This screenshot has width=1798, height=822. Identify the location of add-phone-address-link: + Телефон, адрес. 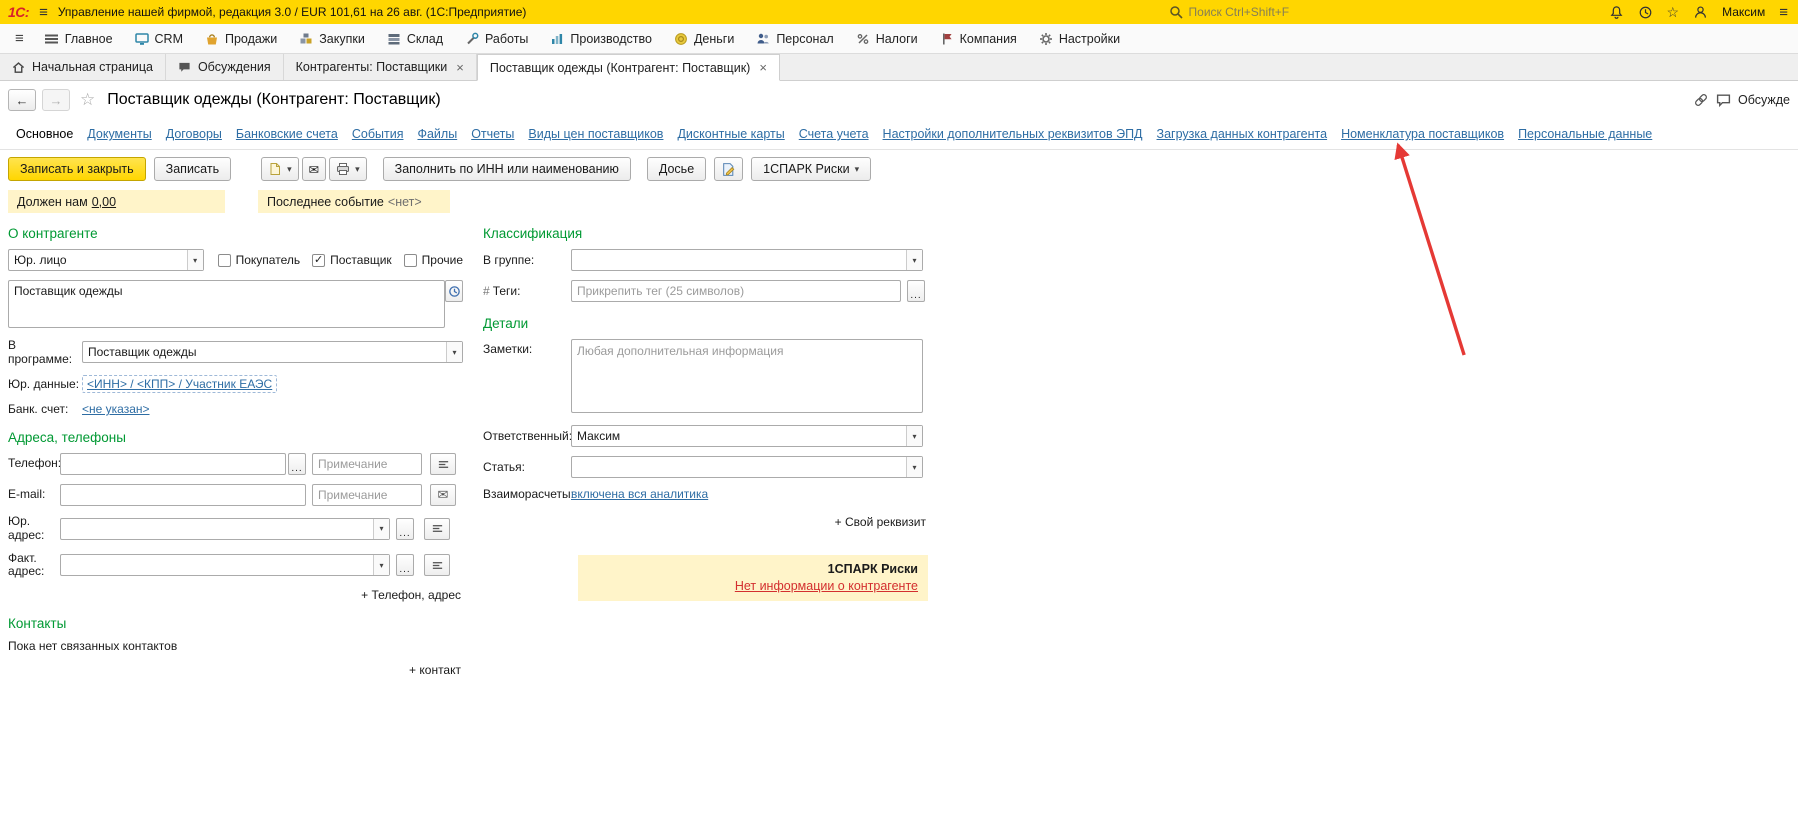
(411, 595).